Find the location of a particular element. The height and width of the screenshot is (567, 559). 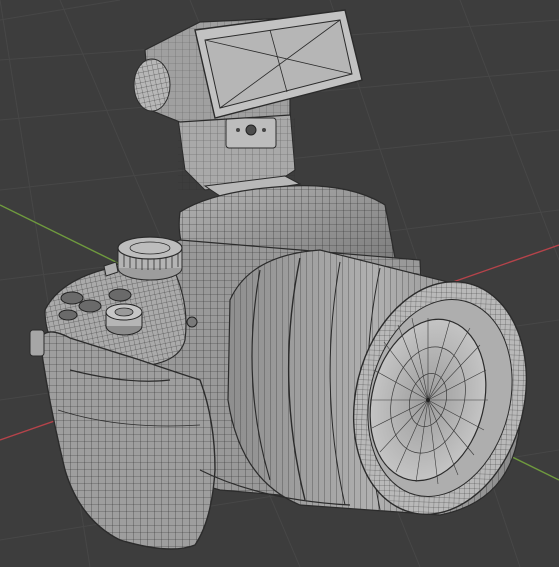

flash-sensor-icon is located at coordinates (251, 130).